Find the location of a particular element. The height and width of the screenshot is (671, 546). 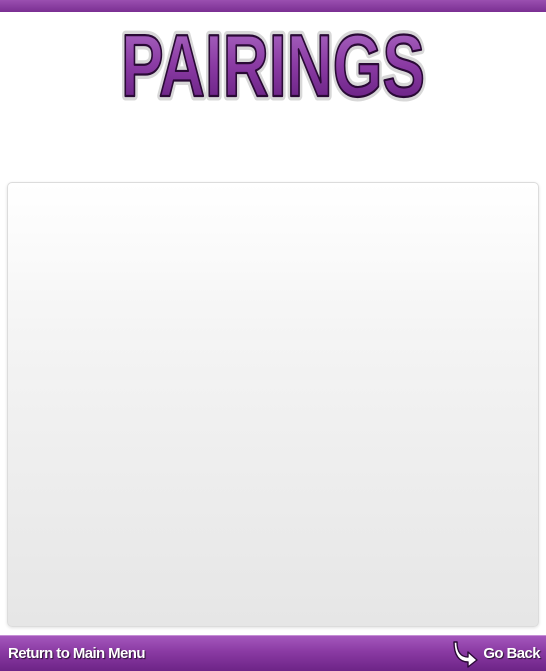

page-title: PAIRINGS is located at coordinates (273, 65).